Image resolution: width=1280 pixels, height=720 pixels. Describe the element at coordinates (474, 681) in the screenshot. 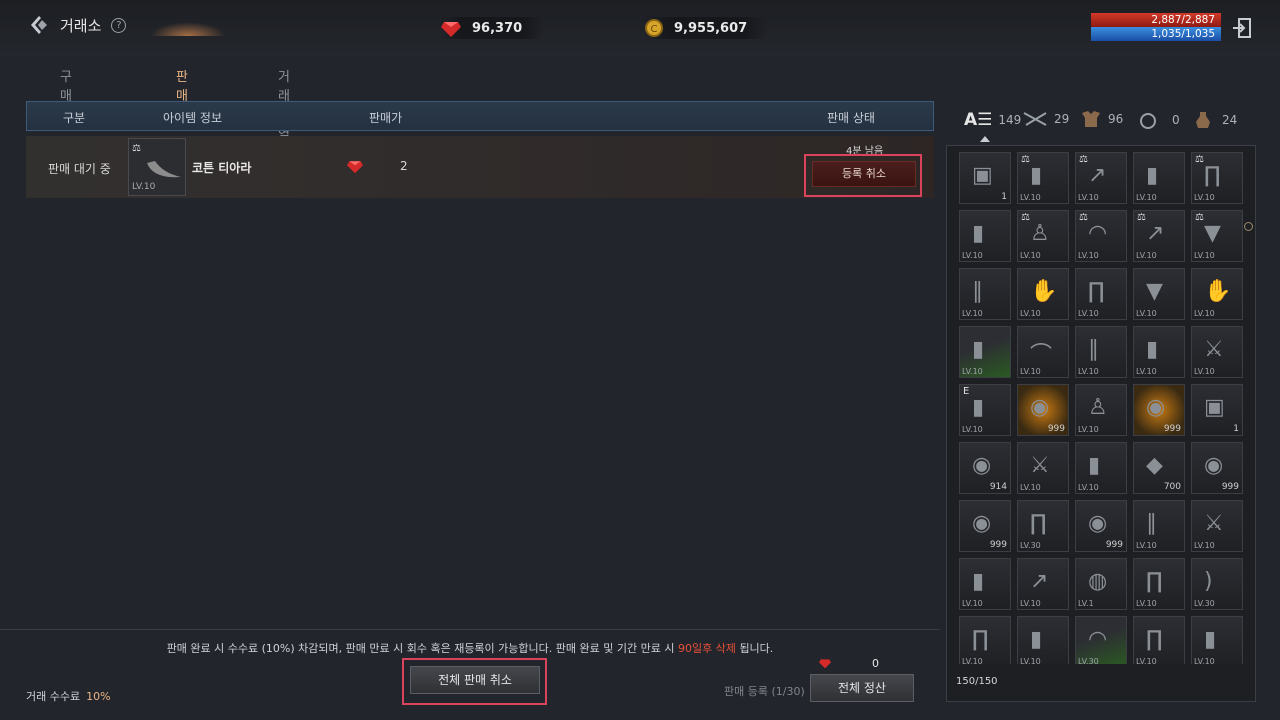

I see `highlight-cancel-all` at that location.